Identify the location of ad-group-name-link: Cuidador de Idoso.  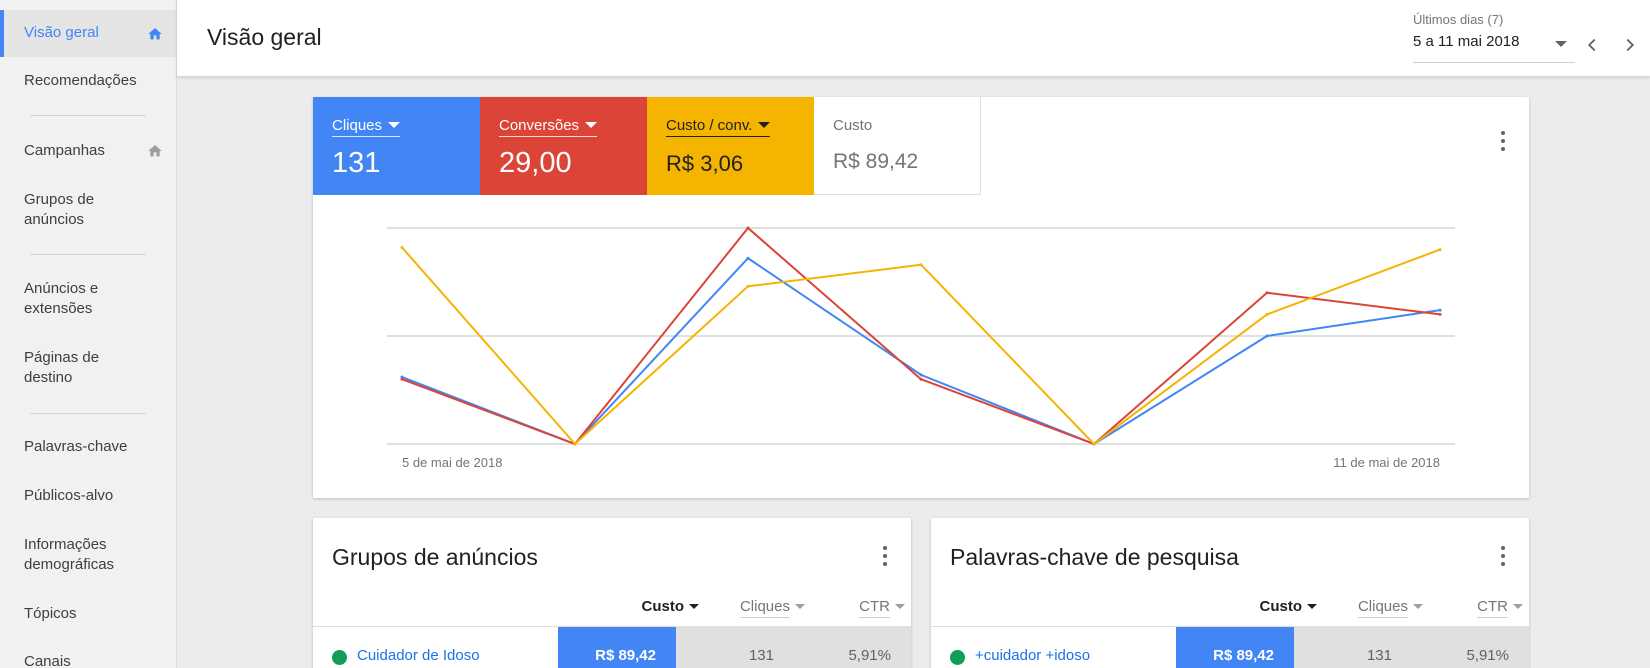
(418, 655).